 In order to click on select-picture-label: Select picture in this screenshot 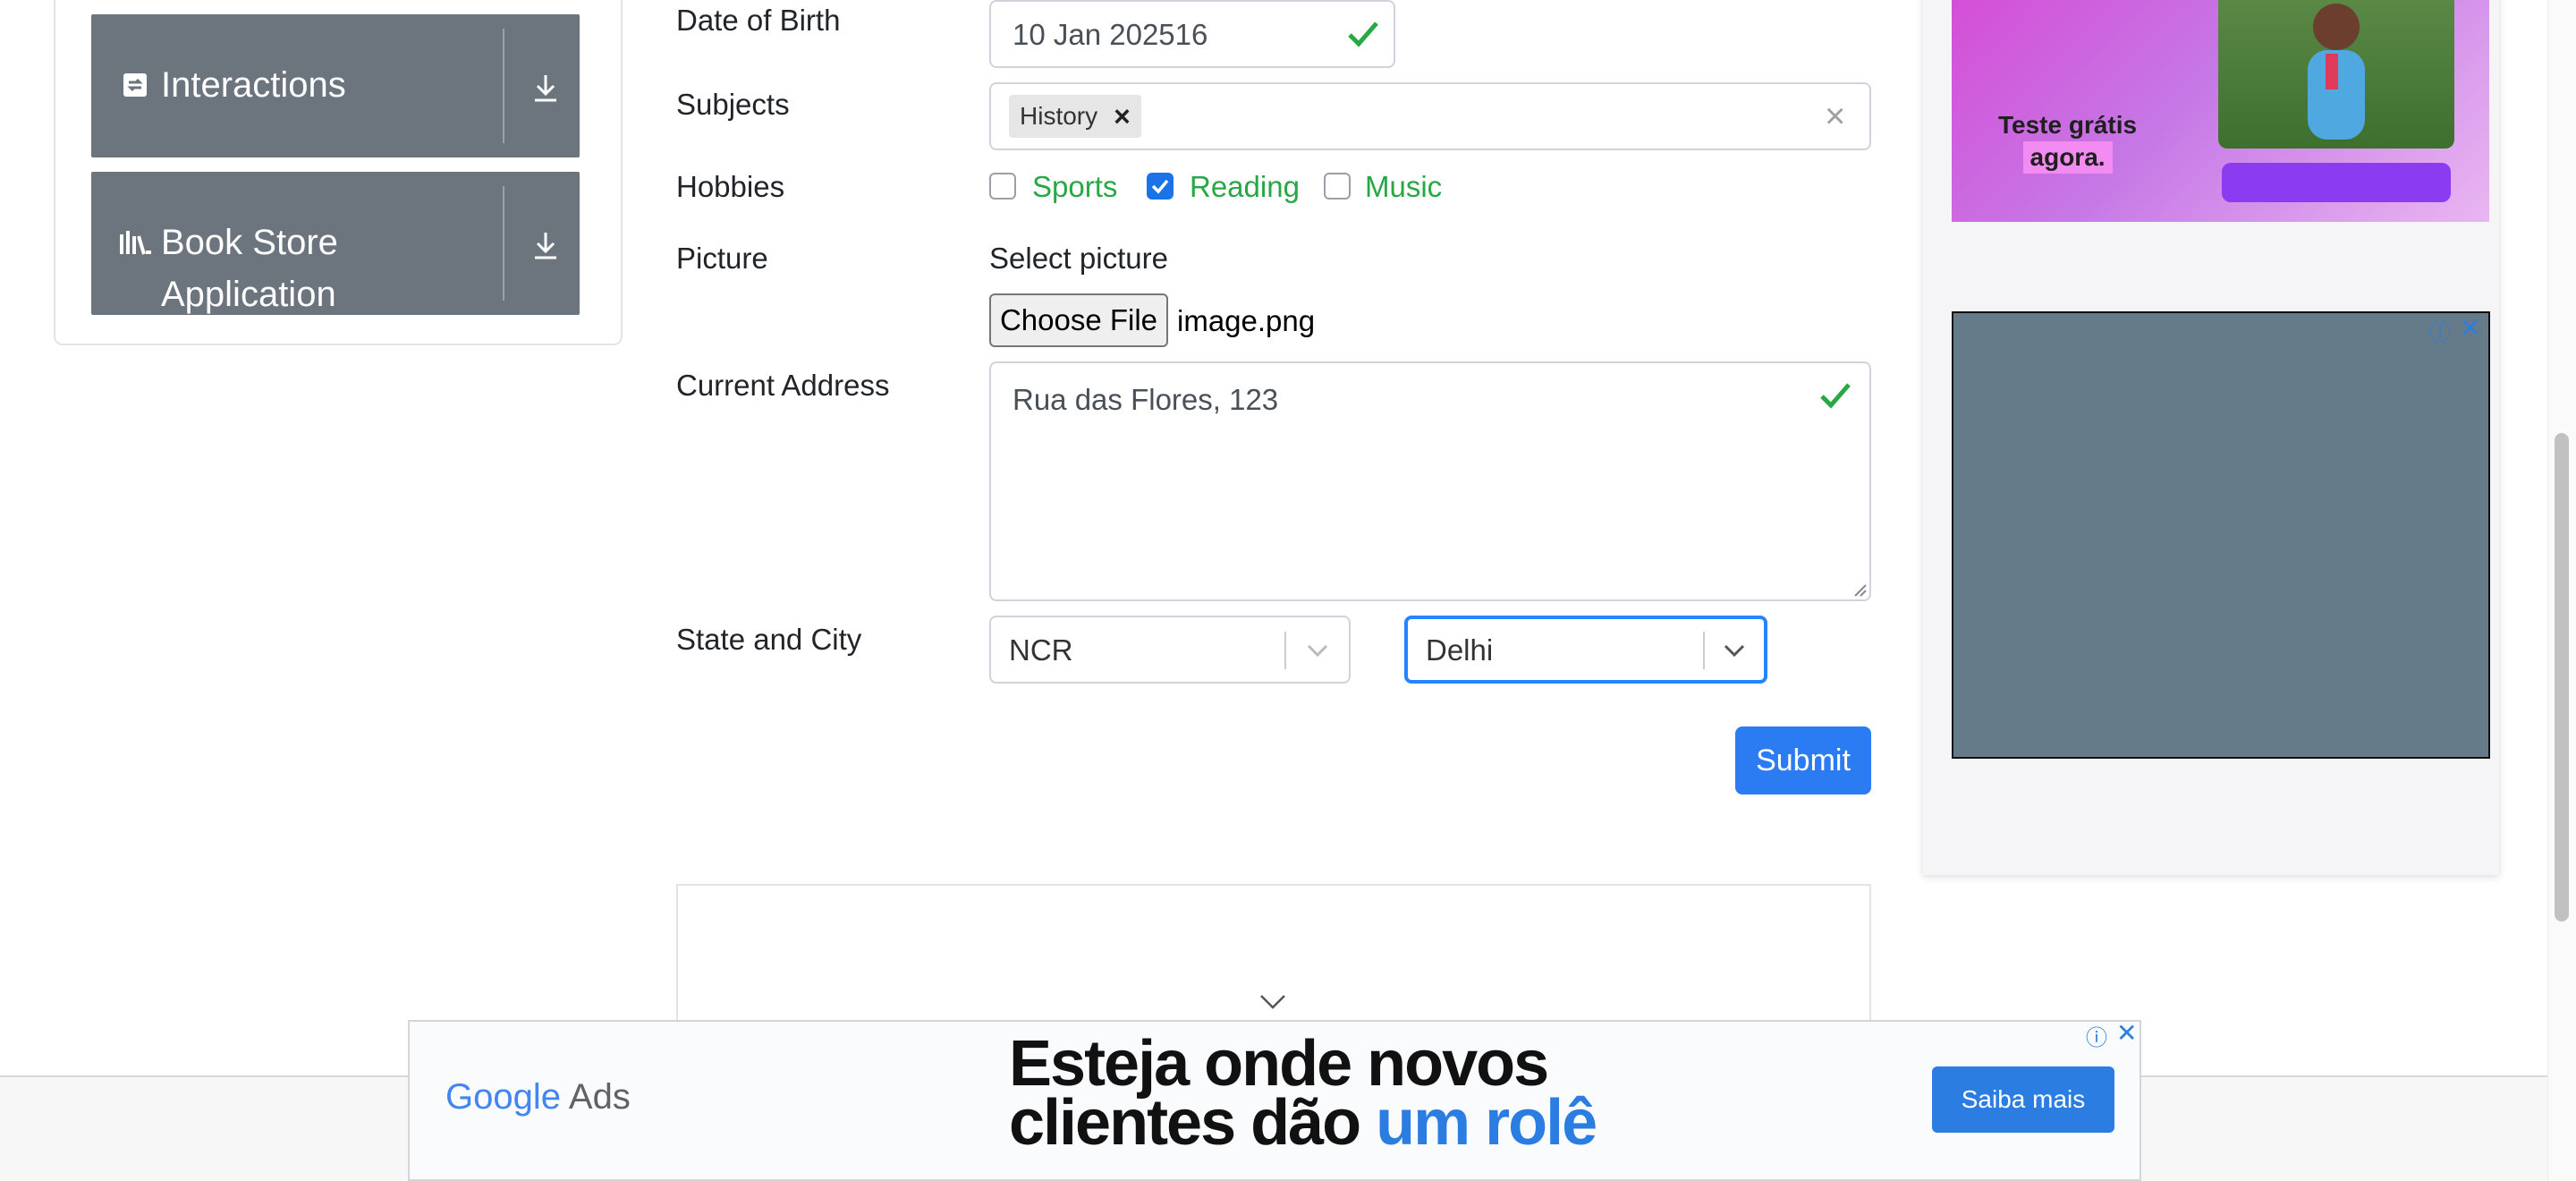, I will do `click(1078, 258)`.